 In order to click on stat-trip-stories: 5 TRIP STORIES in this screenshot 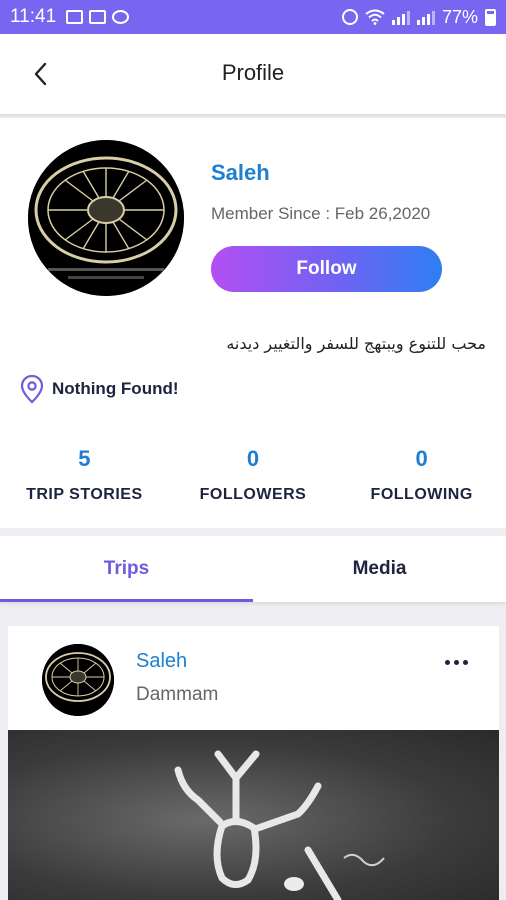, I will do `click(84, 475)`.